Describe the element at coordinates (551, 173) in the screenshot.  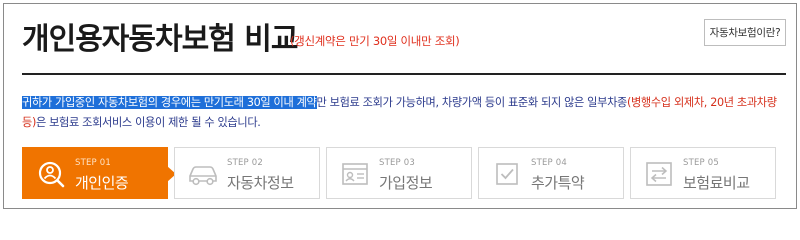
I see `step-additional-riders: STEP 04 추가특약` at that location.